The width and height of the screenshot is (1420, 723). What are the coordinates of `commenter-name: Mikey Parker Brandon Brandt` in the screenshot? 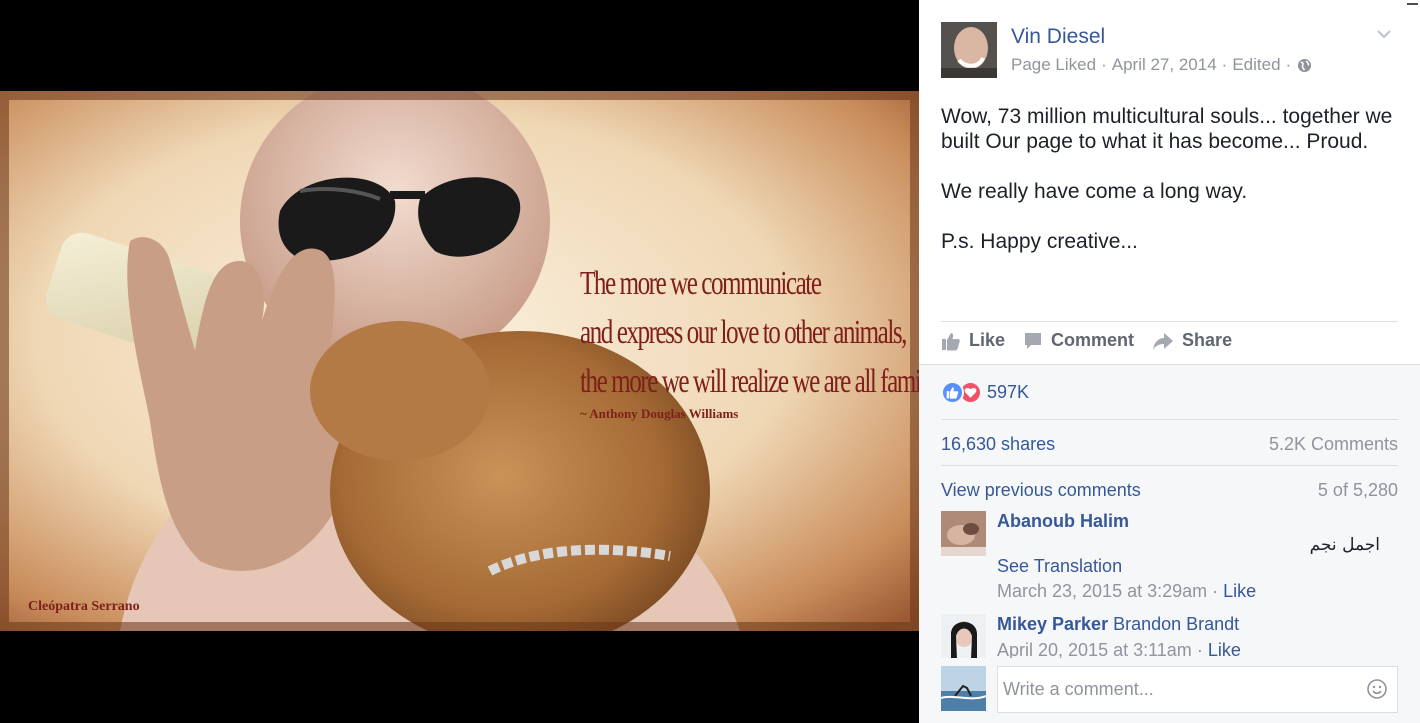 It's located at (1118, 624).